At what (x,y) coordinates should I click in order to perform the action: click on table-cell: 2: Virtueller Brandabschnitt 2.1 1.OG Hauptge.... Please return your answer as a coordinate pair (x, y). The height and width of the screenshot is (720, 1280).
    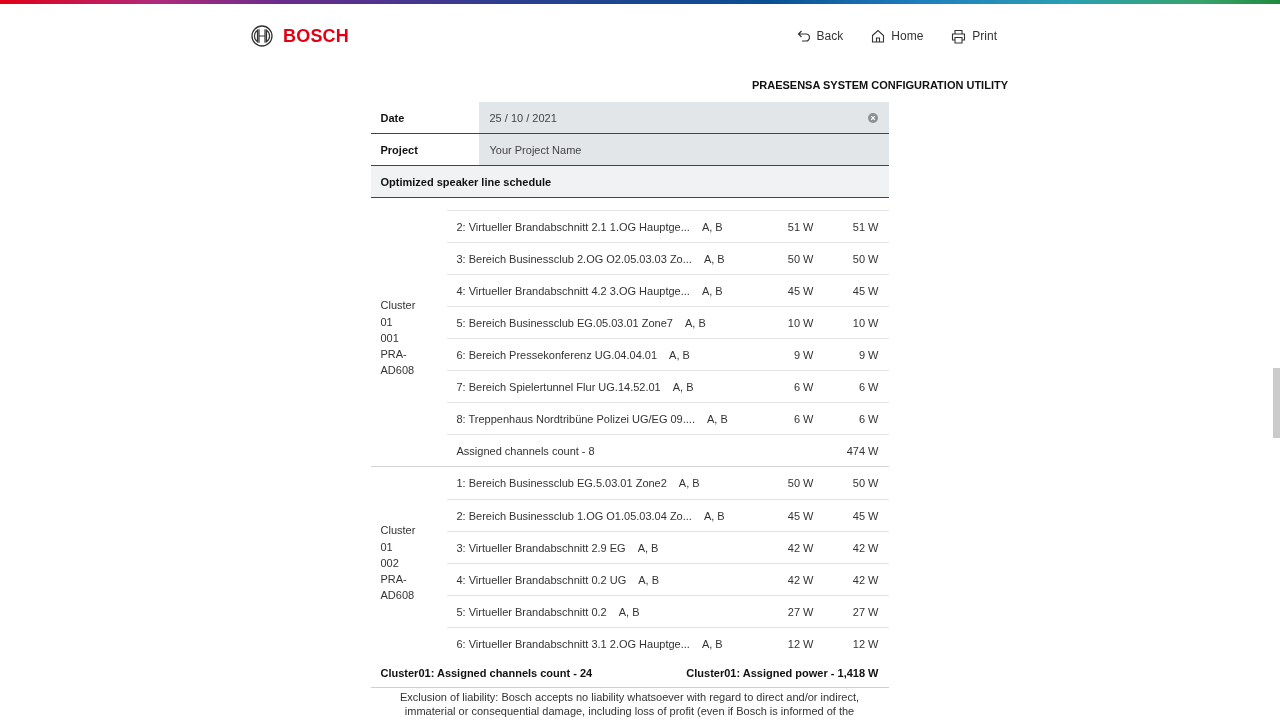
    Looking at the image, I should click on (573, 226).